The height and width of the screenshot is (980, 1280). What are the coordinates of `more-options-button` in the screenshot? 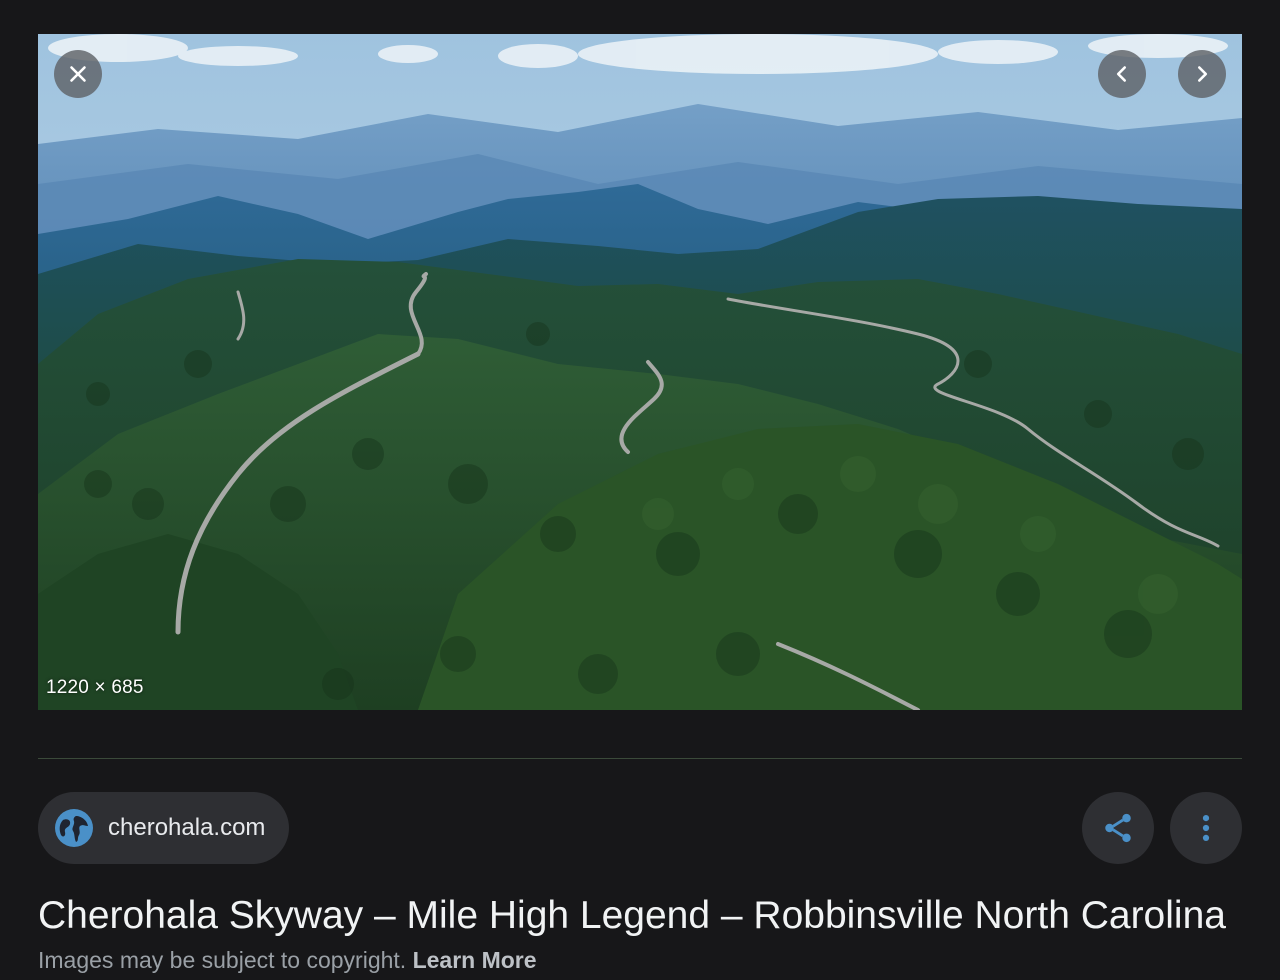 It's located at (1206, 828).